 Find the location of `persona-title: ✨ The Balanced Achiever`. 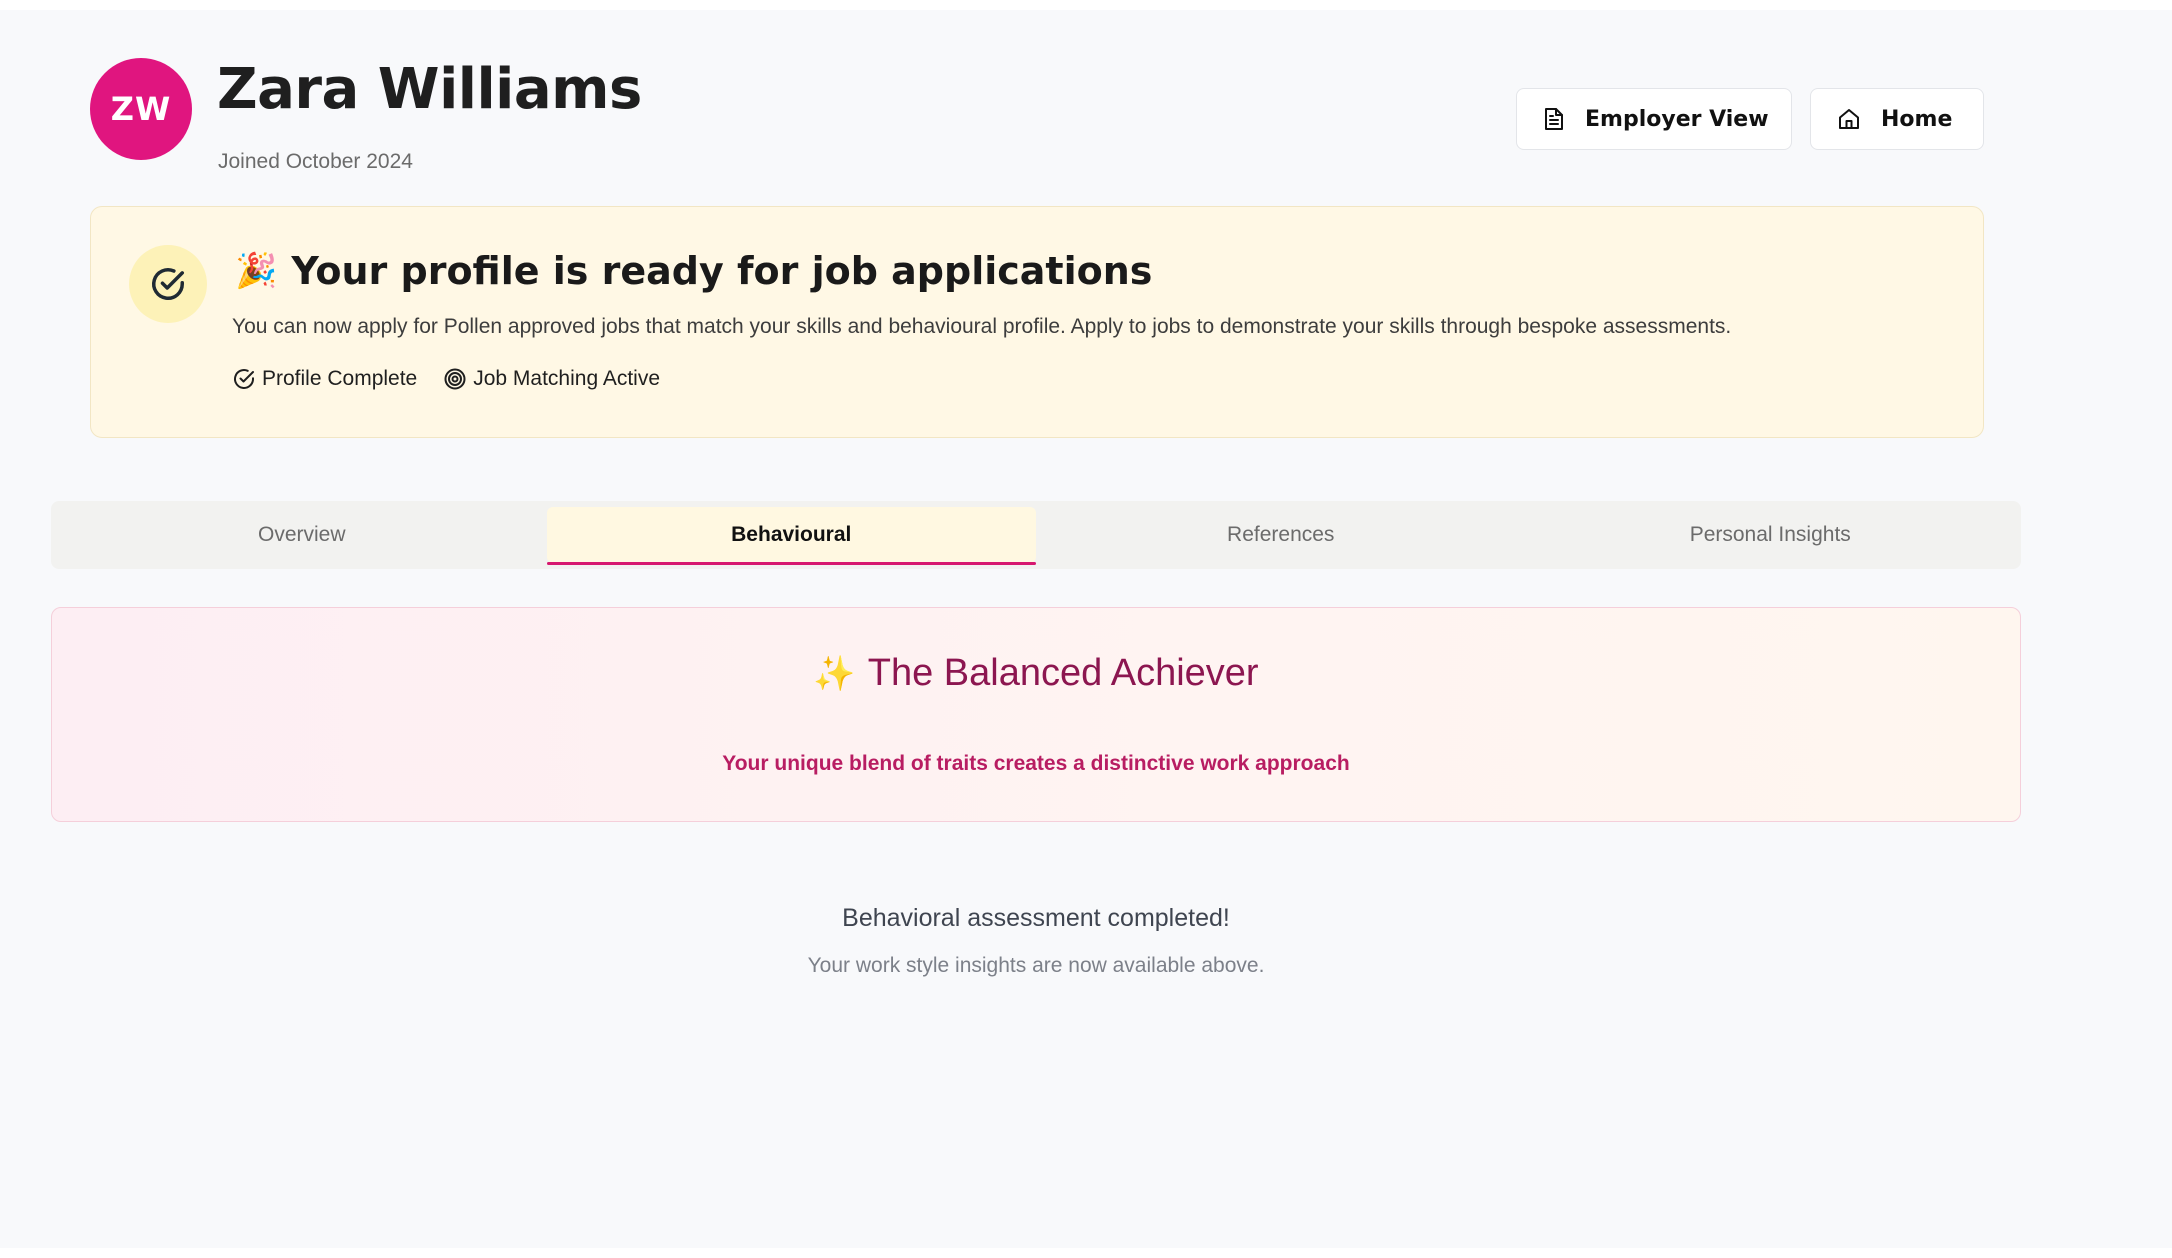

persona-title: ✨ The Balanced Achiever is located at coordinates (1036, 673).